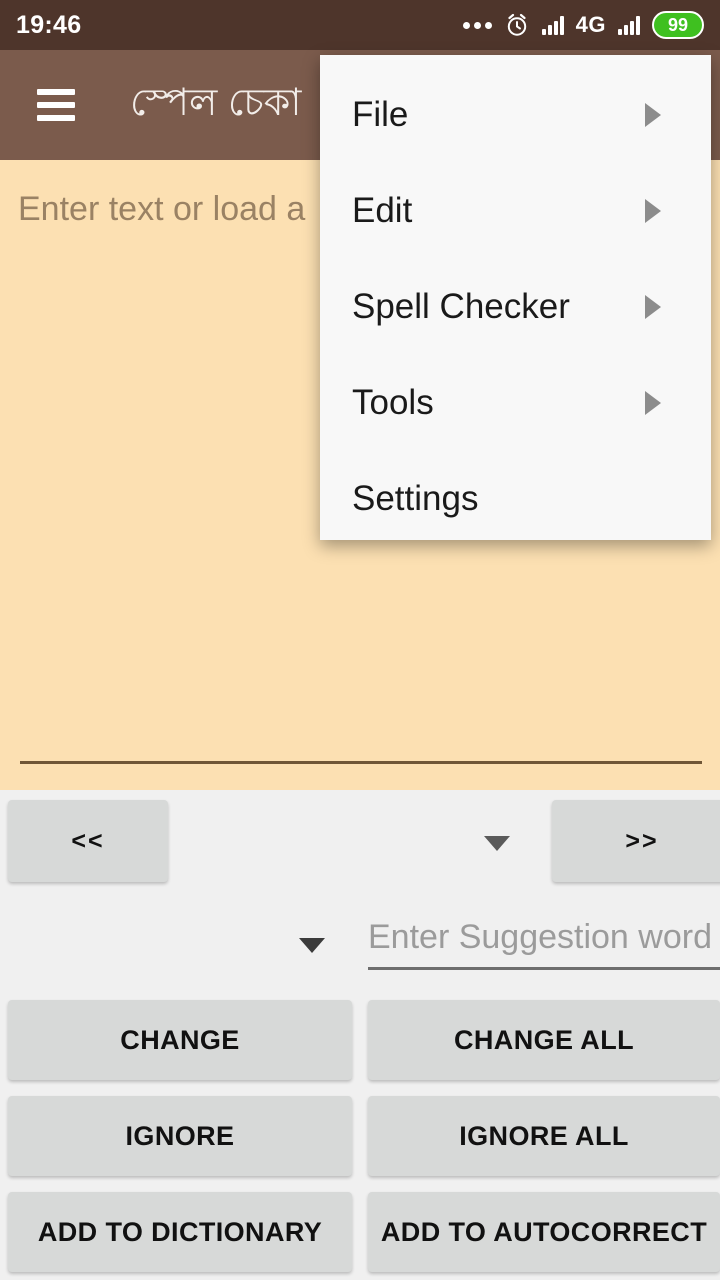 This screenshot has height=1280, width=720. What do you see at coordinates (497, 843) in the screenshot?
I see `chevron-down-icon-words` at bounding box center [497, 843].